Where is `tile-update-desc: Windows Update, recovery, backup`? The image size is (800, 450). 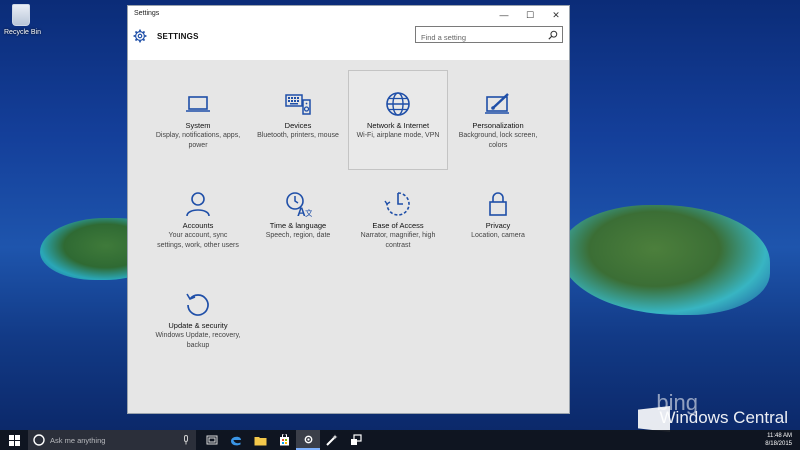
tile-update-desc: Windows Update, recovery, backup is located at coordinates (198, 340).